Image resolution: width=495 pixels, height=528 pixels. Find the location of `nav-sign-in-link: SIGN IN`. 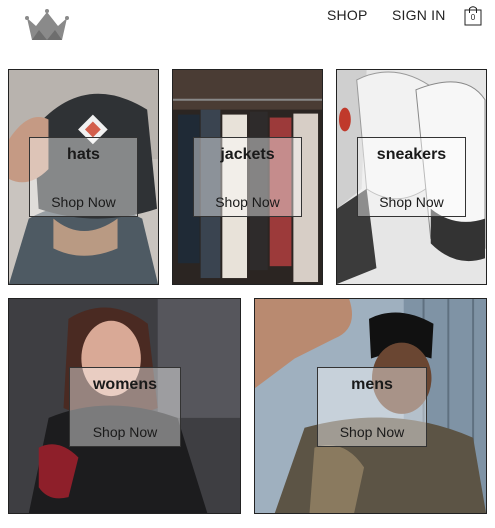

nav-sign-in-link: SIGN IN is located at coordinates (419, 15).